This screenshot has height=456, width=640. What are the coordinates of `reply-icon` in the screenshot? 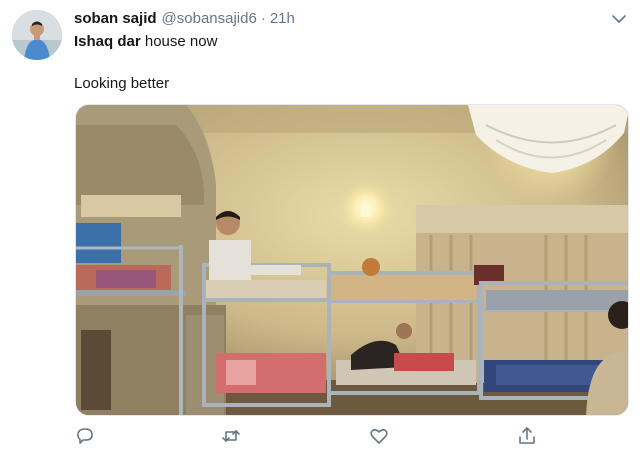 It's located at (85, 436).